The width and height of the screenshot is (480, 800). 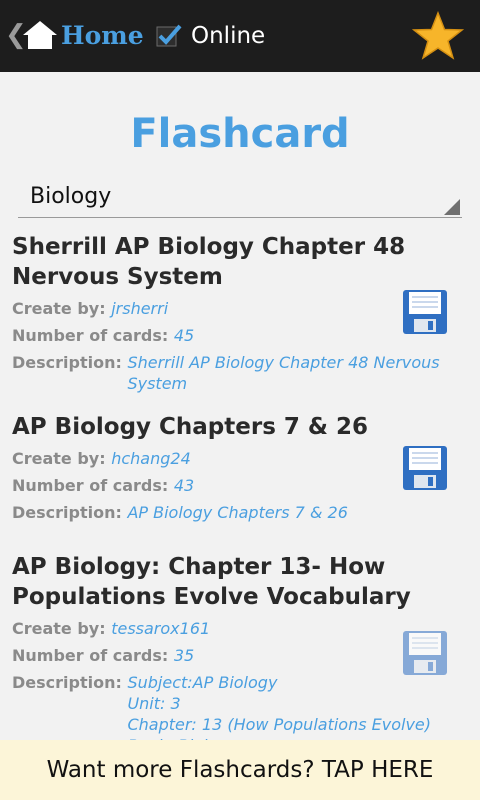 What do you see at coordinates (184, 655) in the screenshot?
I see `card-count-value: 35` at bounding box center [184, 655].